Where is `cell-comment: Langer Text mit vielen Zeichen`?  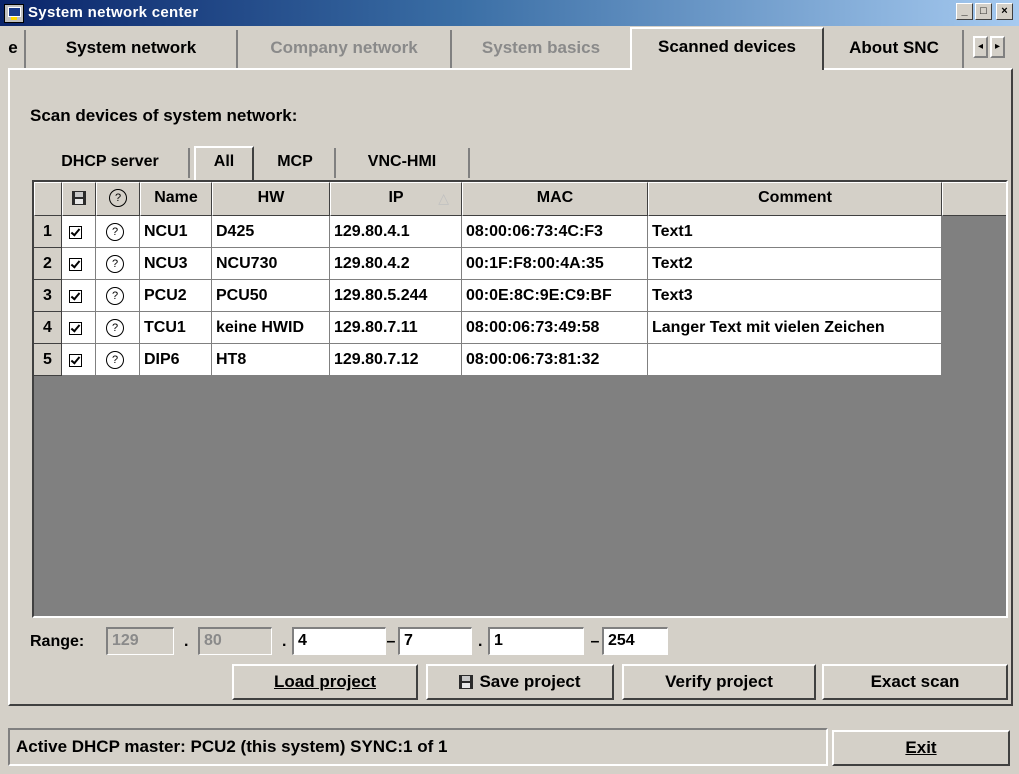 cell-comment: Langer Text mit vielen Zeichen is located at coordinates (795, 328).